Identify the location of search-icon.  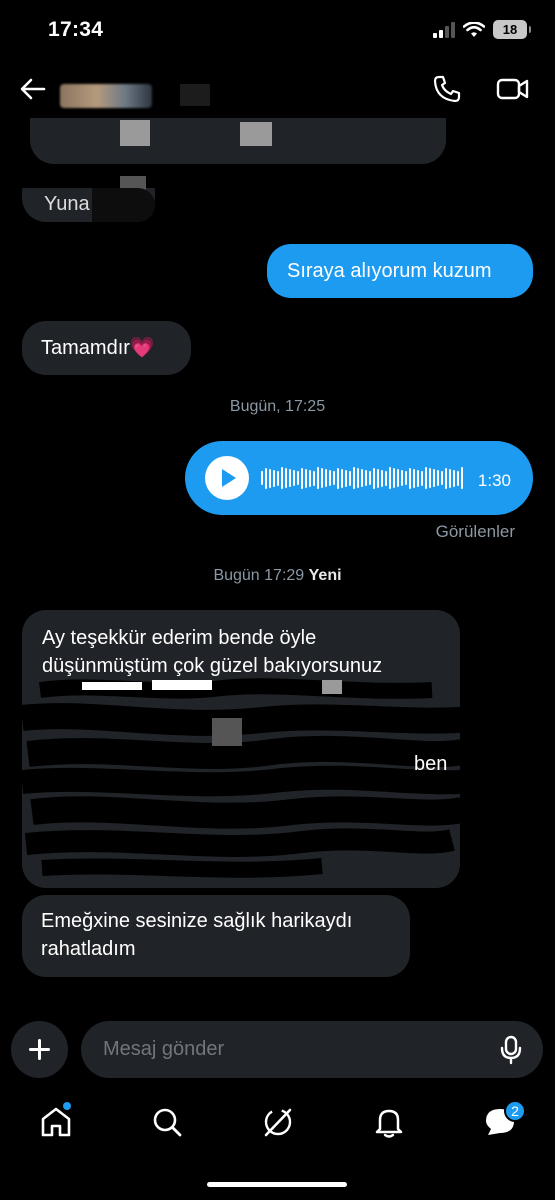
(167, 1122).